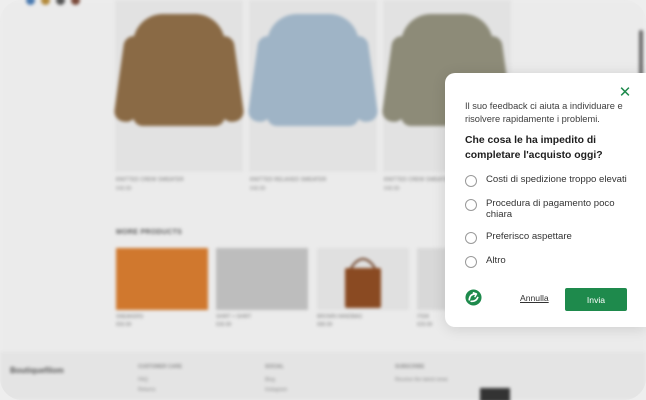  What do you see at coordinates (340, 317) in the screenshot?
I see `thumbnail-name: BROWN HANDBAG` at bounding box center [340, 317].